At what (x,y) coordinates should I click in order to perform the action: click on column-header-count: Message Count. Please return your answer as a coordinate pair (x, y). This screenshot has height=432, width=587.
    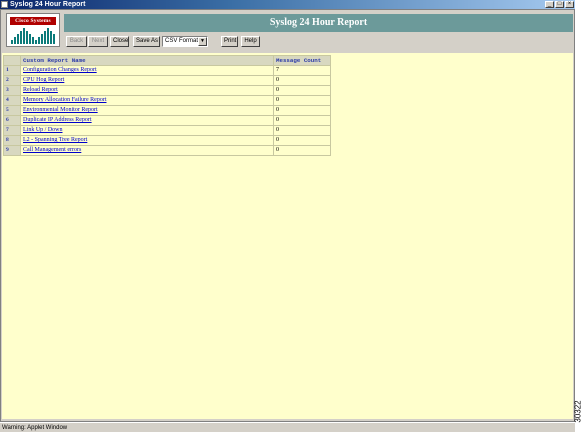
    Looking at the image, I should click on (302, 60).